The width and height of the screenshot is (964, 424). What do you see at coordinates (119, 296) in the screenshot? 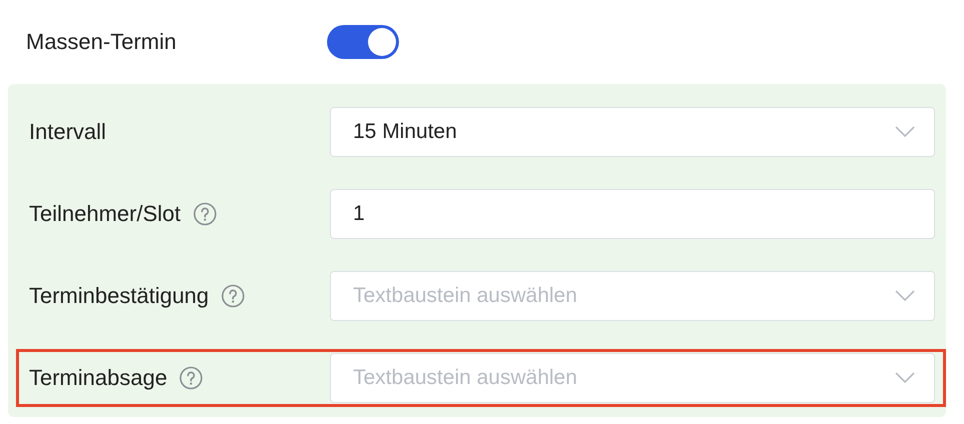
I see `field-label: Terminbestätigung` at bounding box center [119, 296].